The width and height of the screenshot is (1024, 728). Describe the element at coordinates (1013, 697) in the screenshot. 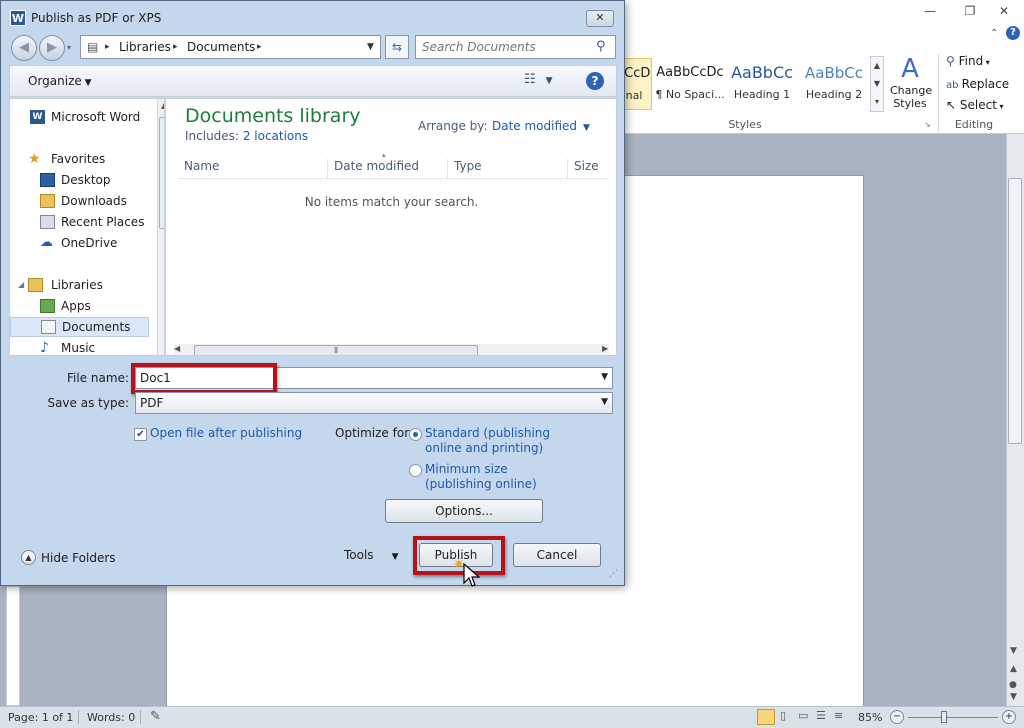

I see `browse-next-icon: ▼` at that location.